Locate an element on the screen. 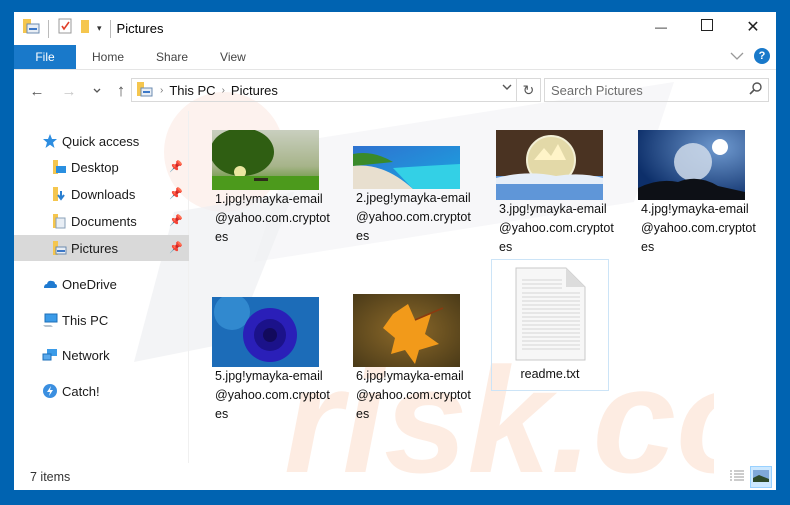 The image size is (790, 505). file-item: 3.jpg!ymayka-email@yahoo.com.cryptotes is located at coordinates (555, 193).